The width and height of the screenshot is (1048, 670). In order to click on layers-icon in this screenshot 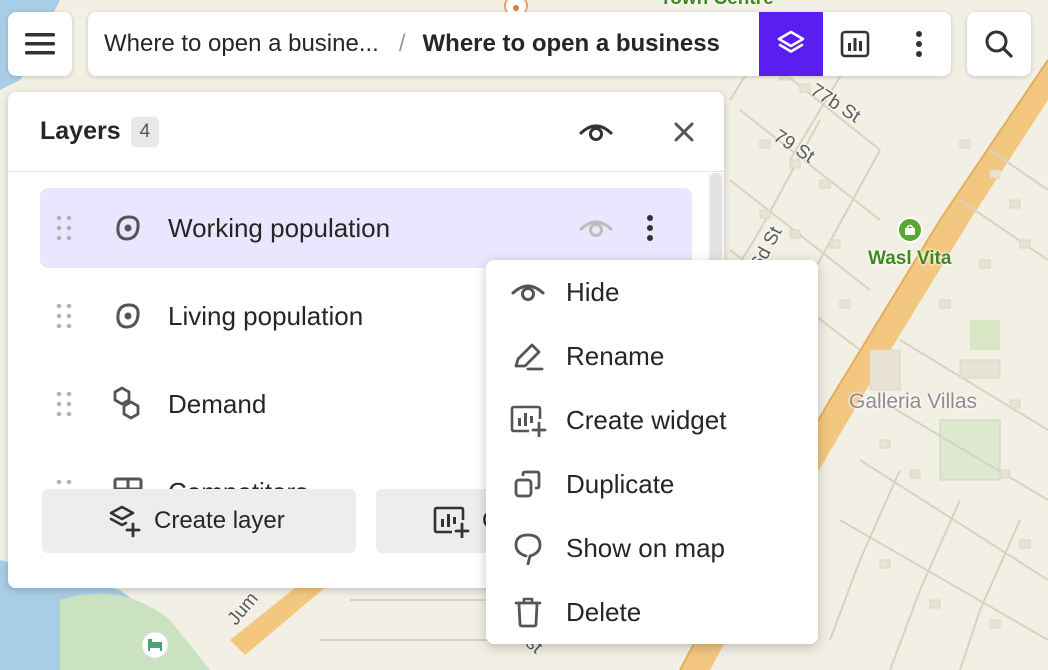, I will do `click(791, 41)`.